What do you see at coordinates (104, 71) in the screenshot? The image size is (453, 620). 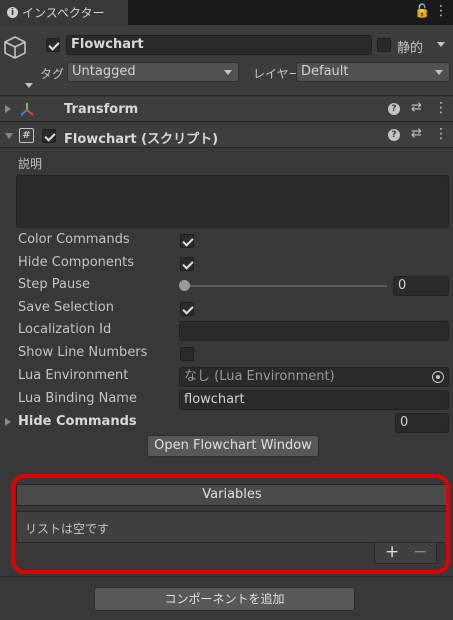 I see `tag-value: Untagged` at bounding box center [104, 71].